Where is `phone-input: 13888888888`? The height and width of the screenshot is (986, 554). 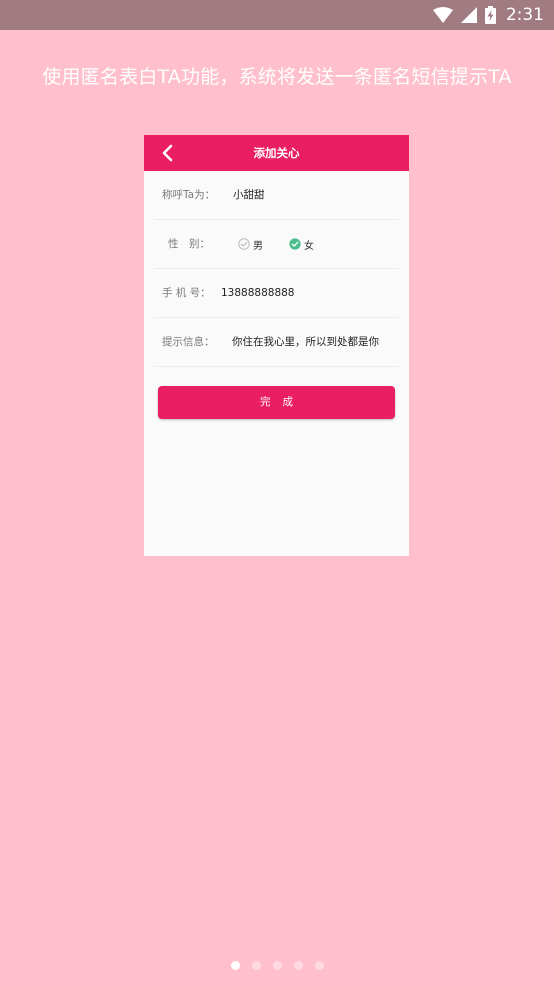
phone-input: 13888888888 is located at coordinates (258, 293).